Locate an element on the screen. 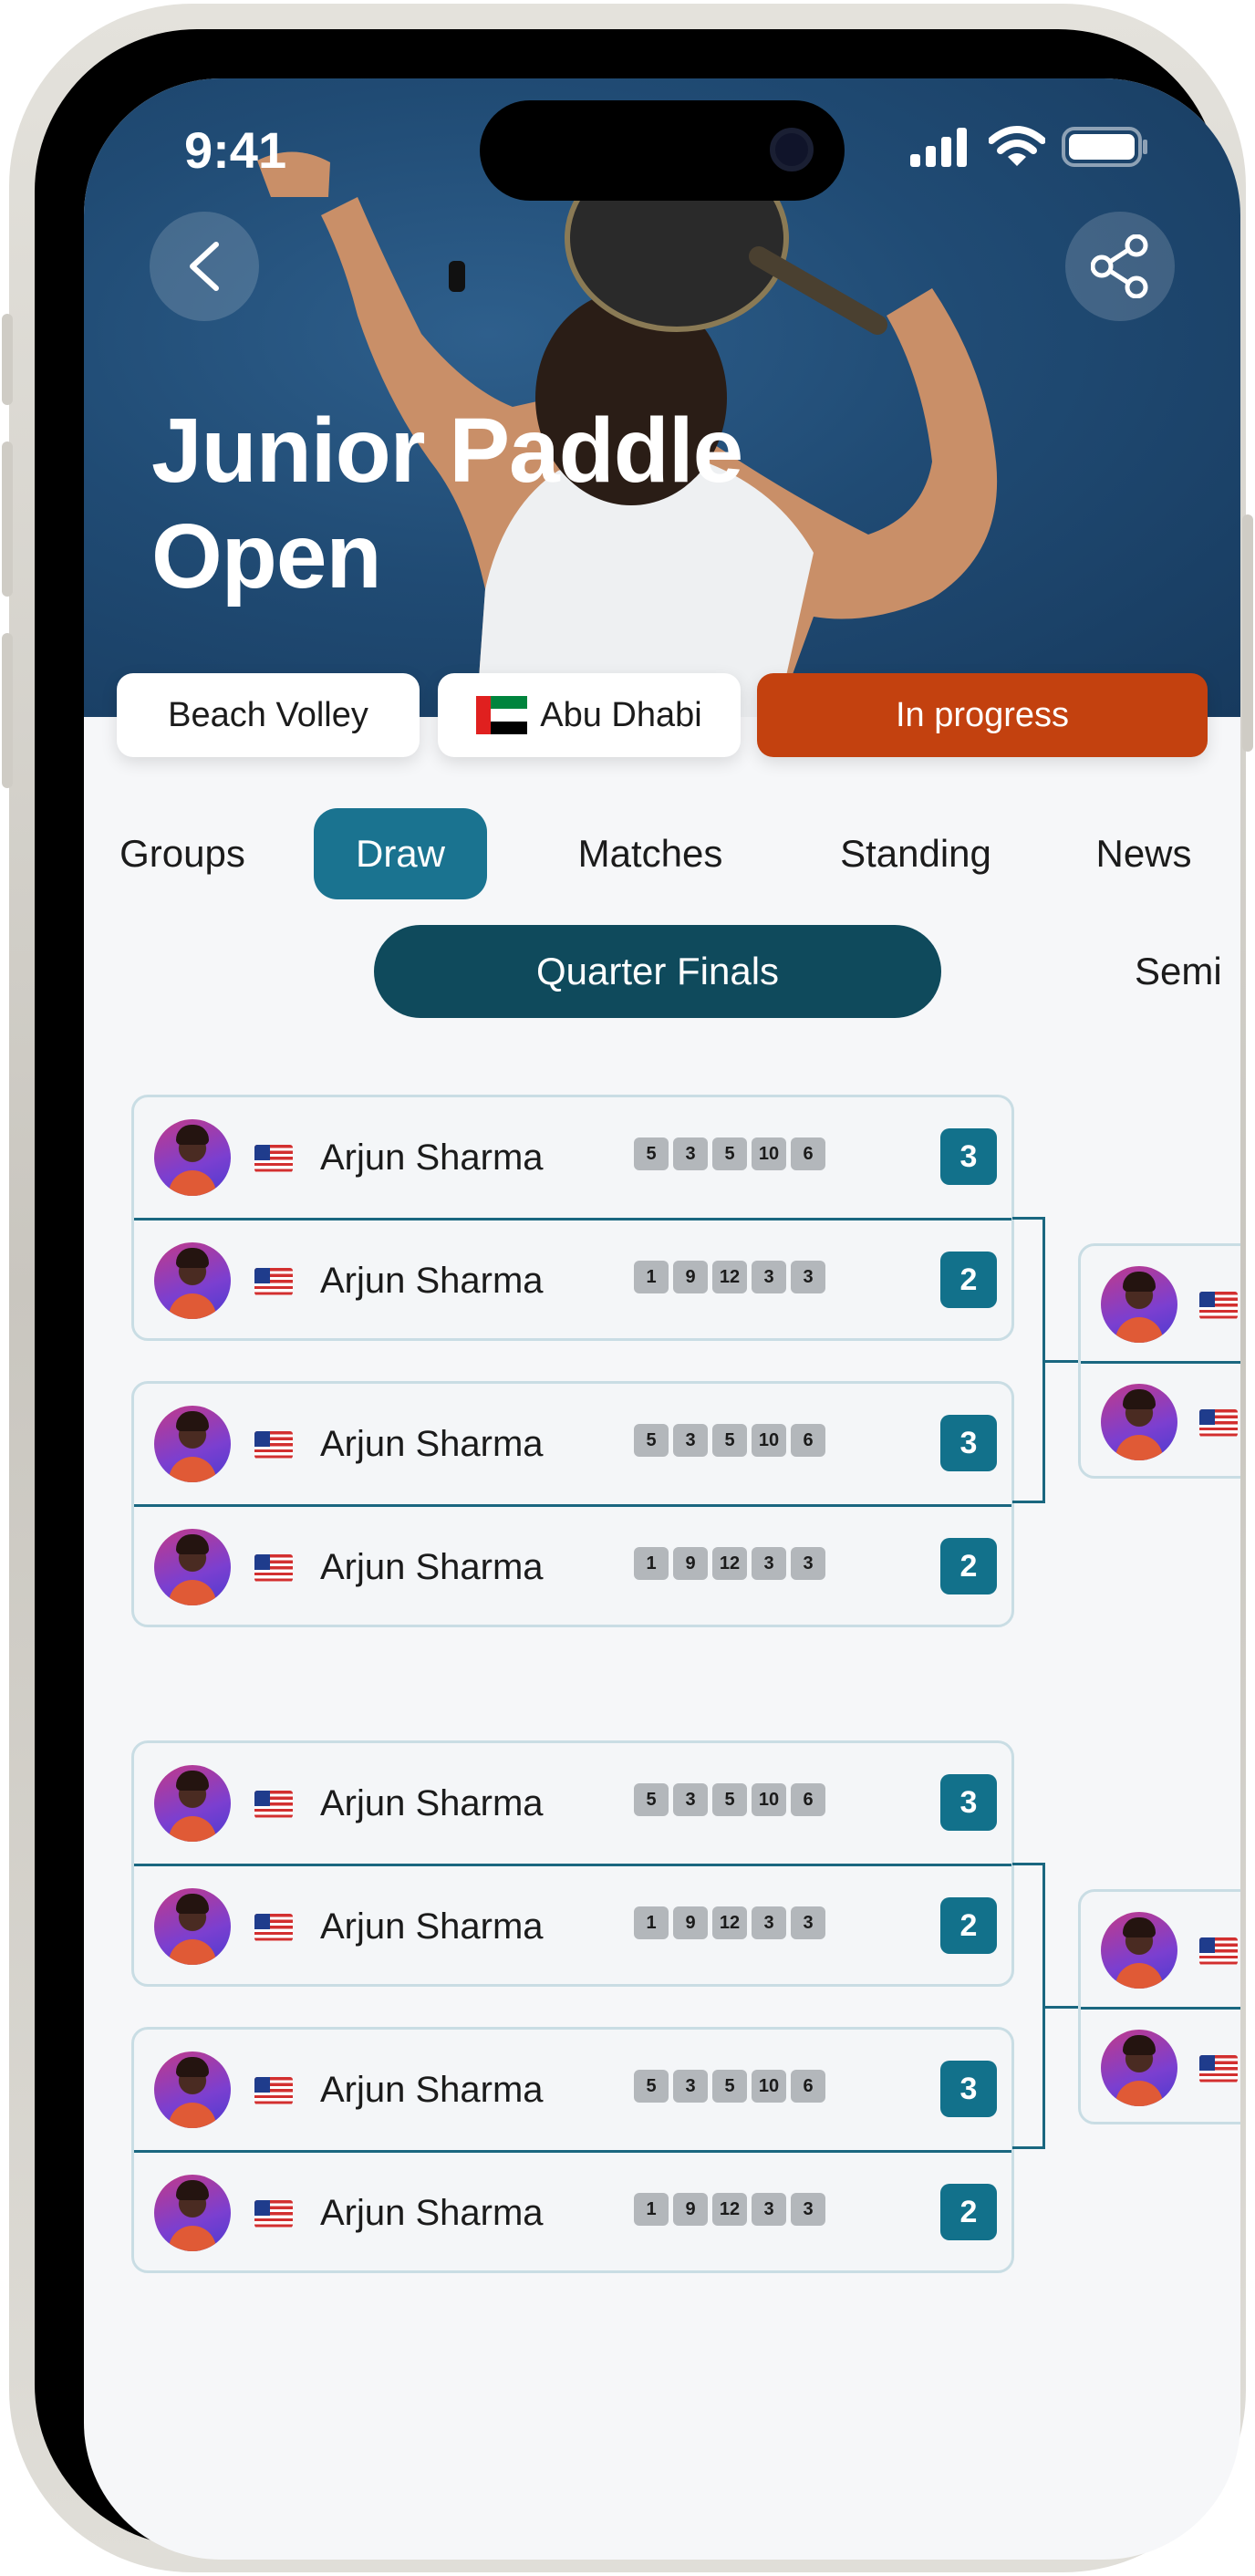 Image resolution: width=1255 pixels, height=2576 pixels. location-label: Abu Dhabi is located at coordinates (621, 714).